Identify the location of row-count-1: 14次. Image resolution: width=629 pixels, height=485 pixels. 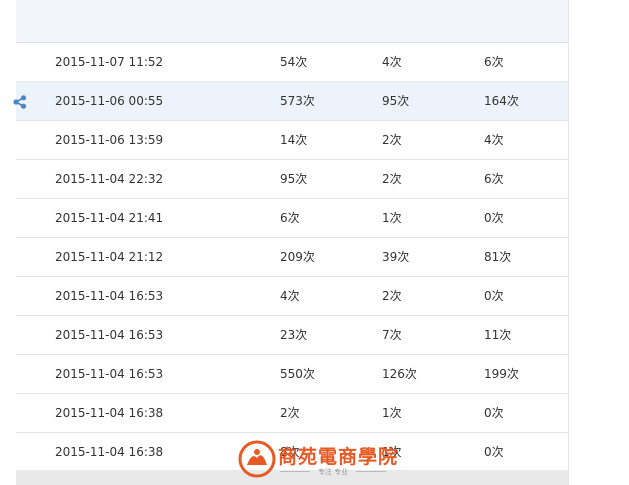
(294, 140).